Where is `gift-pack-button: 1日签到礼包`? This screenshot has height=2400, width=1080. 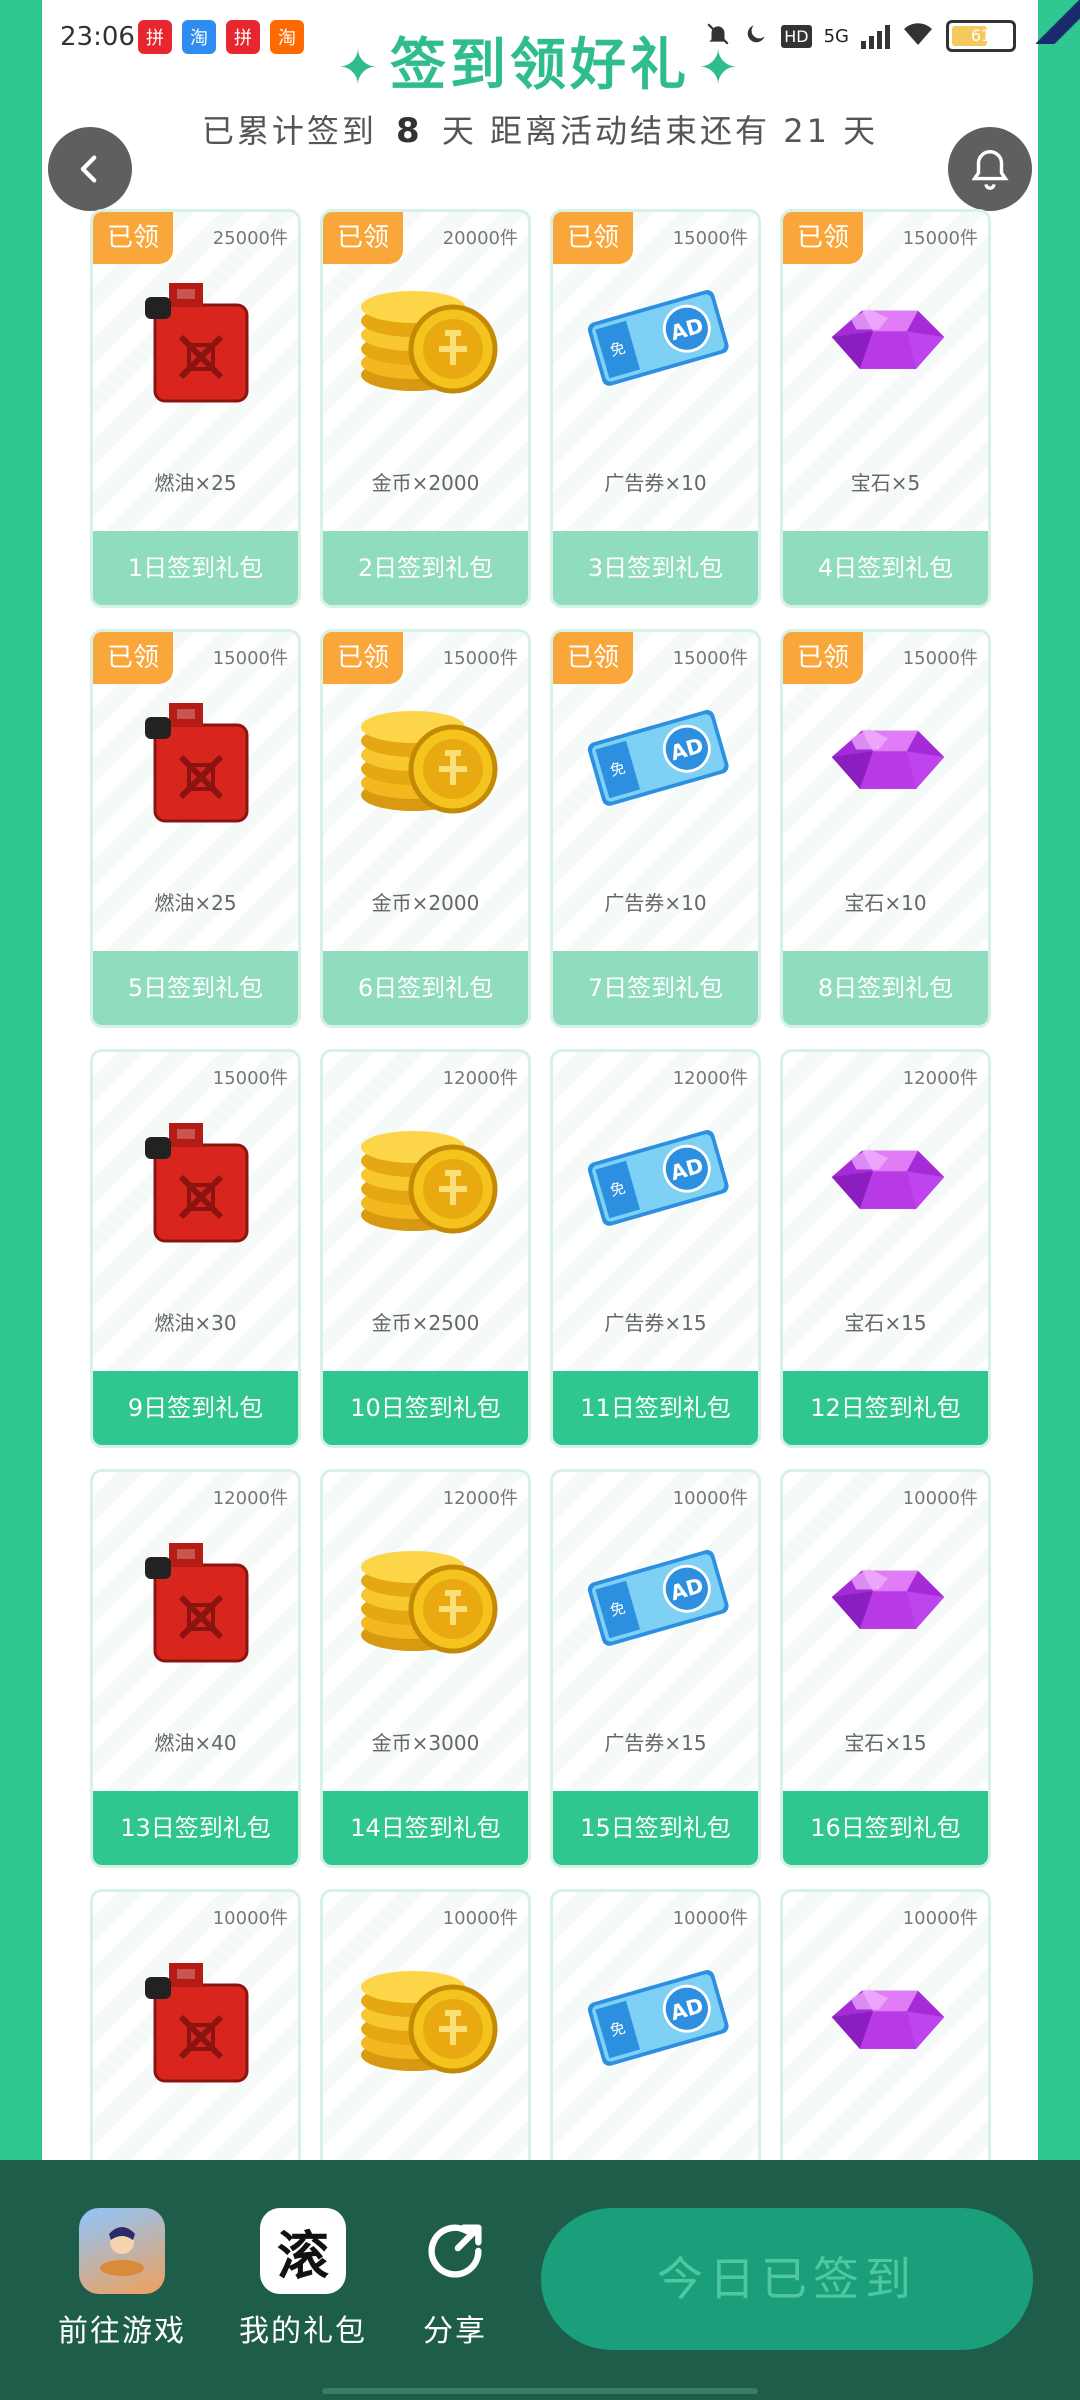 gift-pack-button: 1日签到礼包 is located at coordinates (195, 568).